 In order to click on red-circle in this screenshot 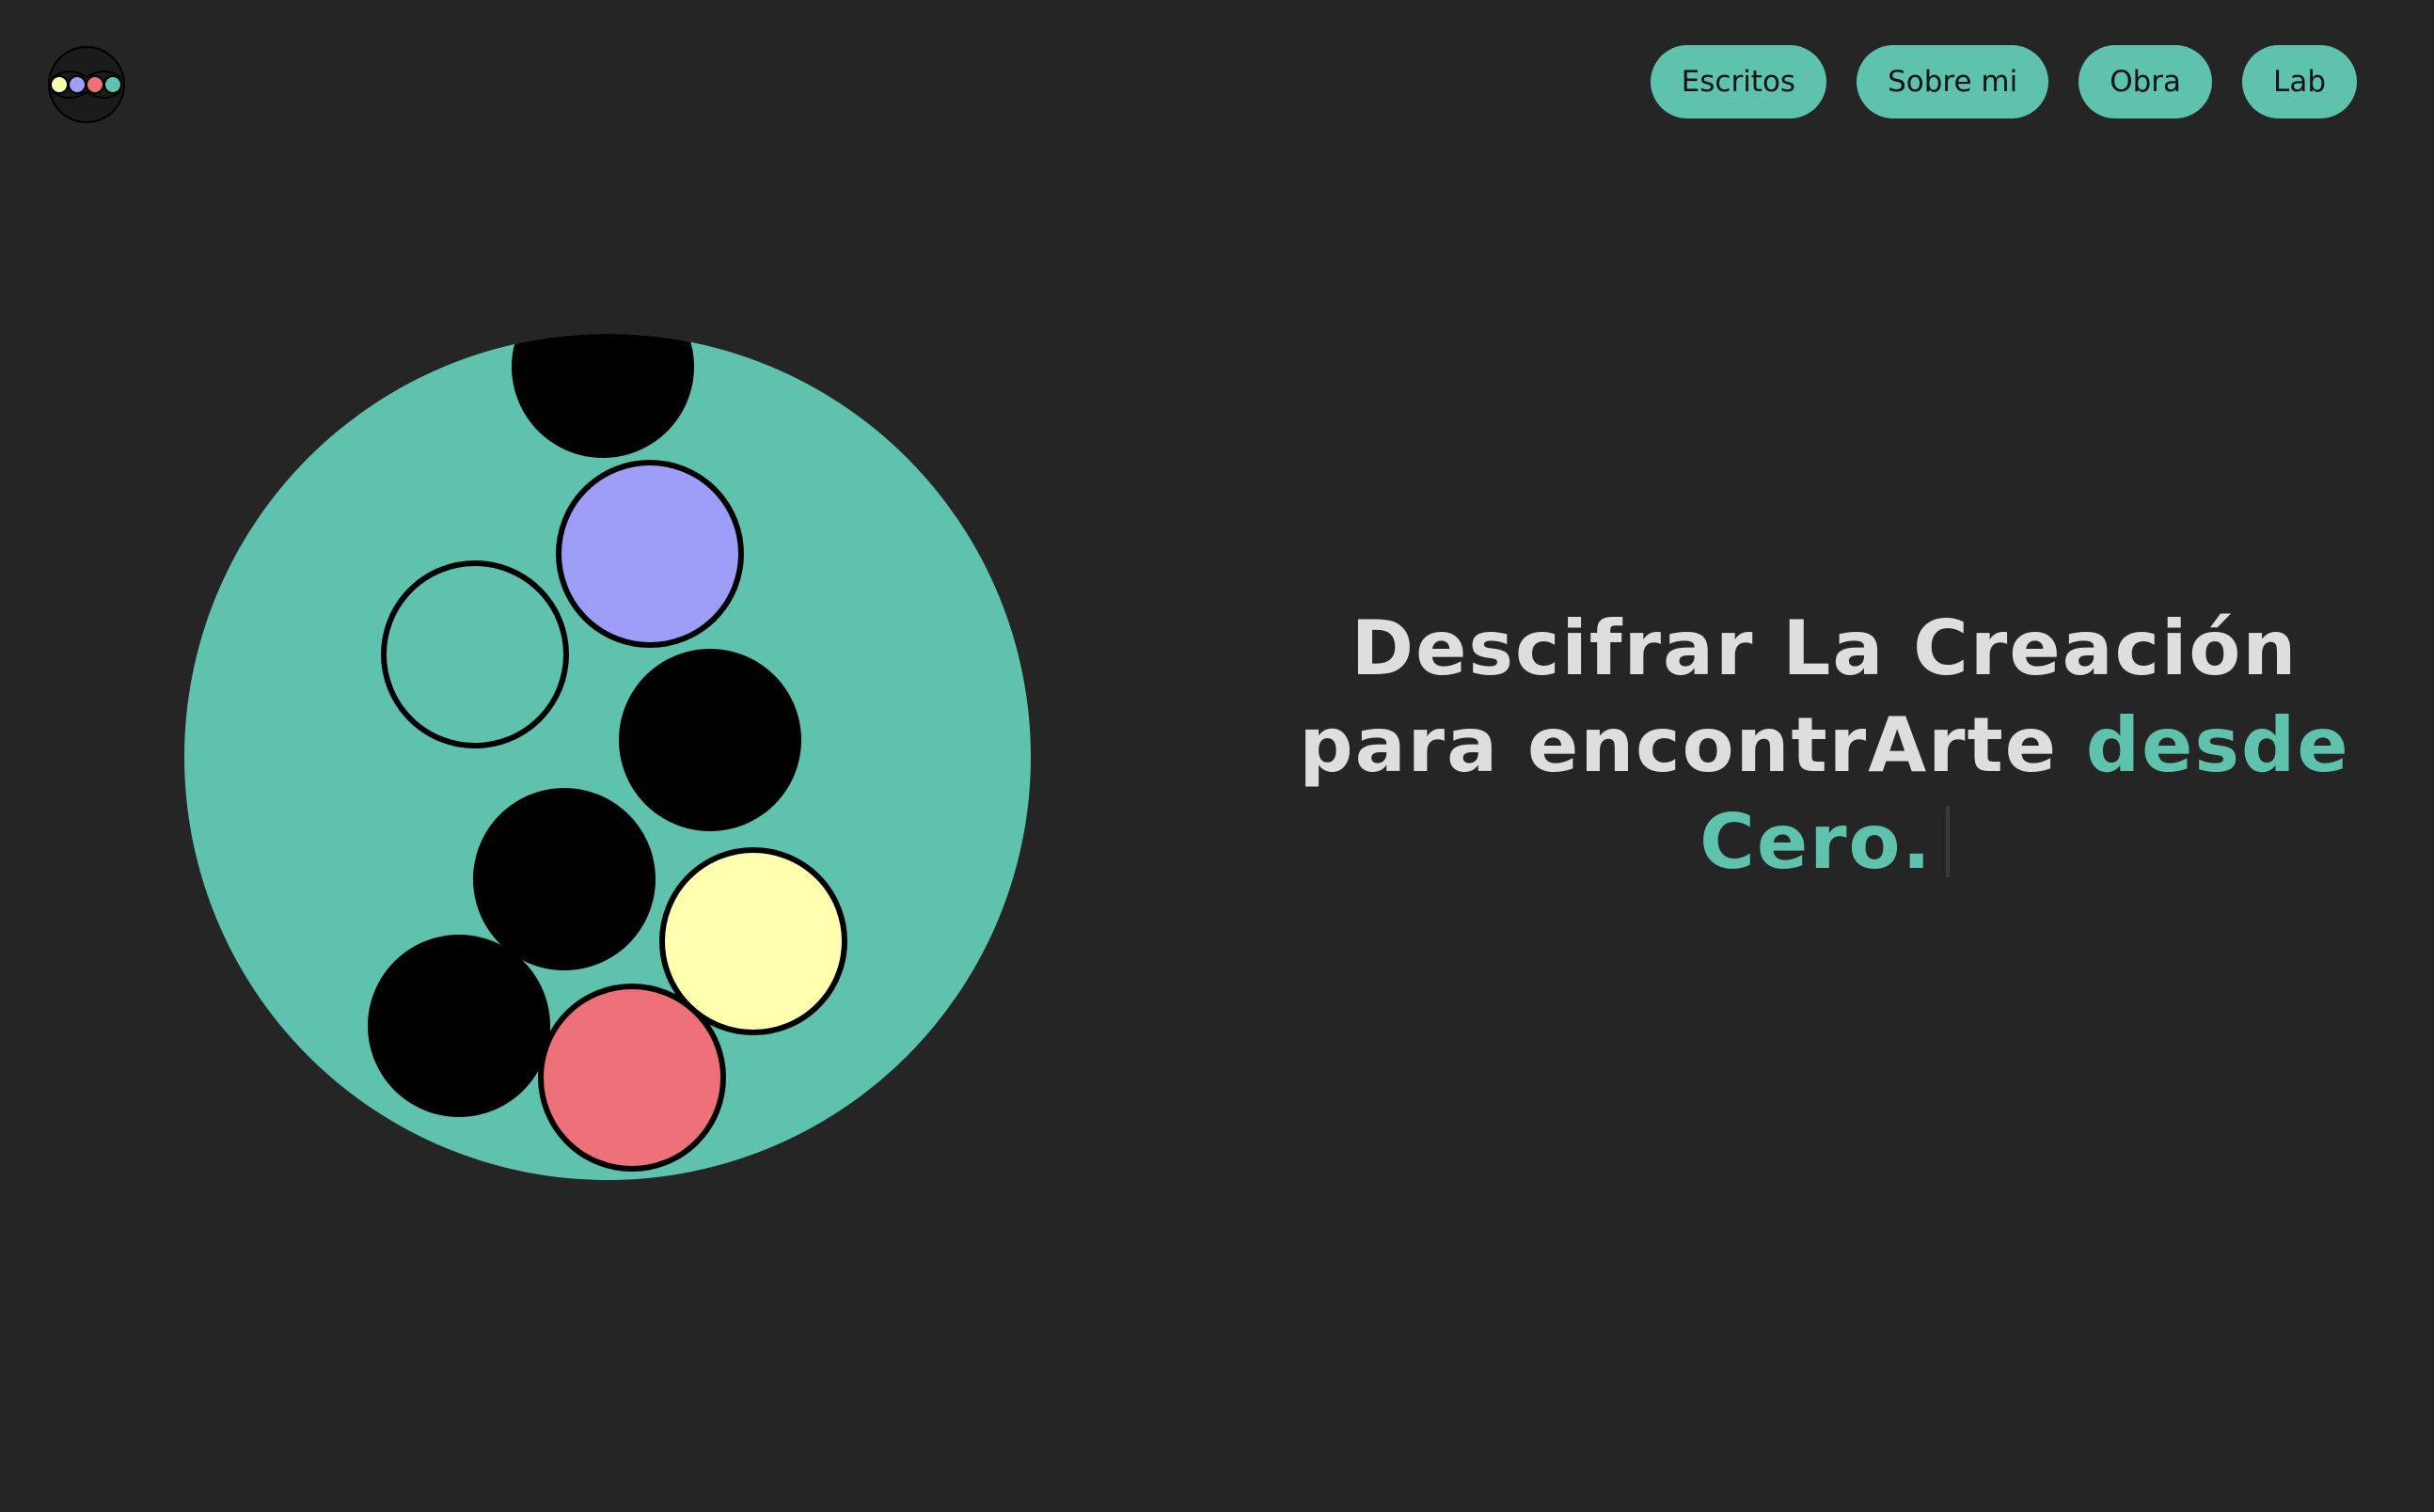, I will do `click(632, 1078)`.